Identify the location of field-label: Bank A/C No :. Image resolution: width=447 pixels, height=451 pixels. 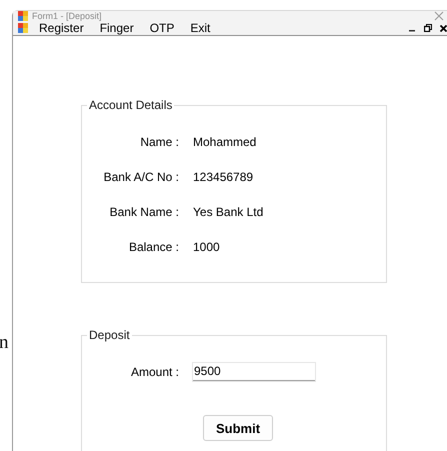
(140, 177).